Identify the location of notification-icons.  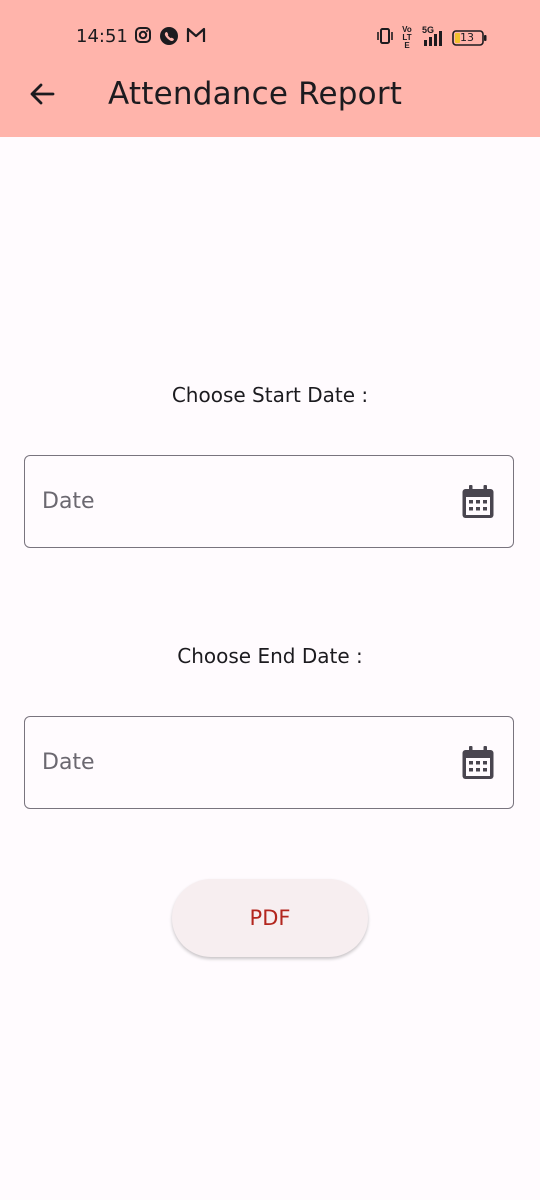
(170, 38).